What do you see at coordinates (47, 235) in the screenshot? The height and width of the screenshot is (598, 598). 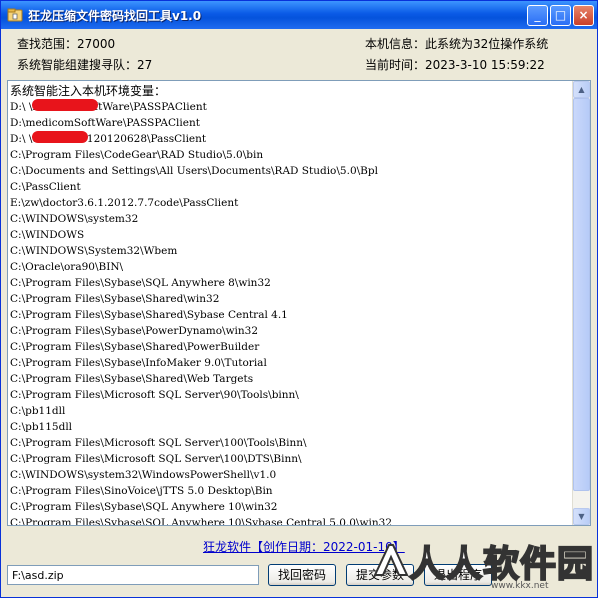 I see `log-line: C:\WINDOWS` at bounding box center [47, 235].